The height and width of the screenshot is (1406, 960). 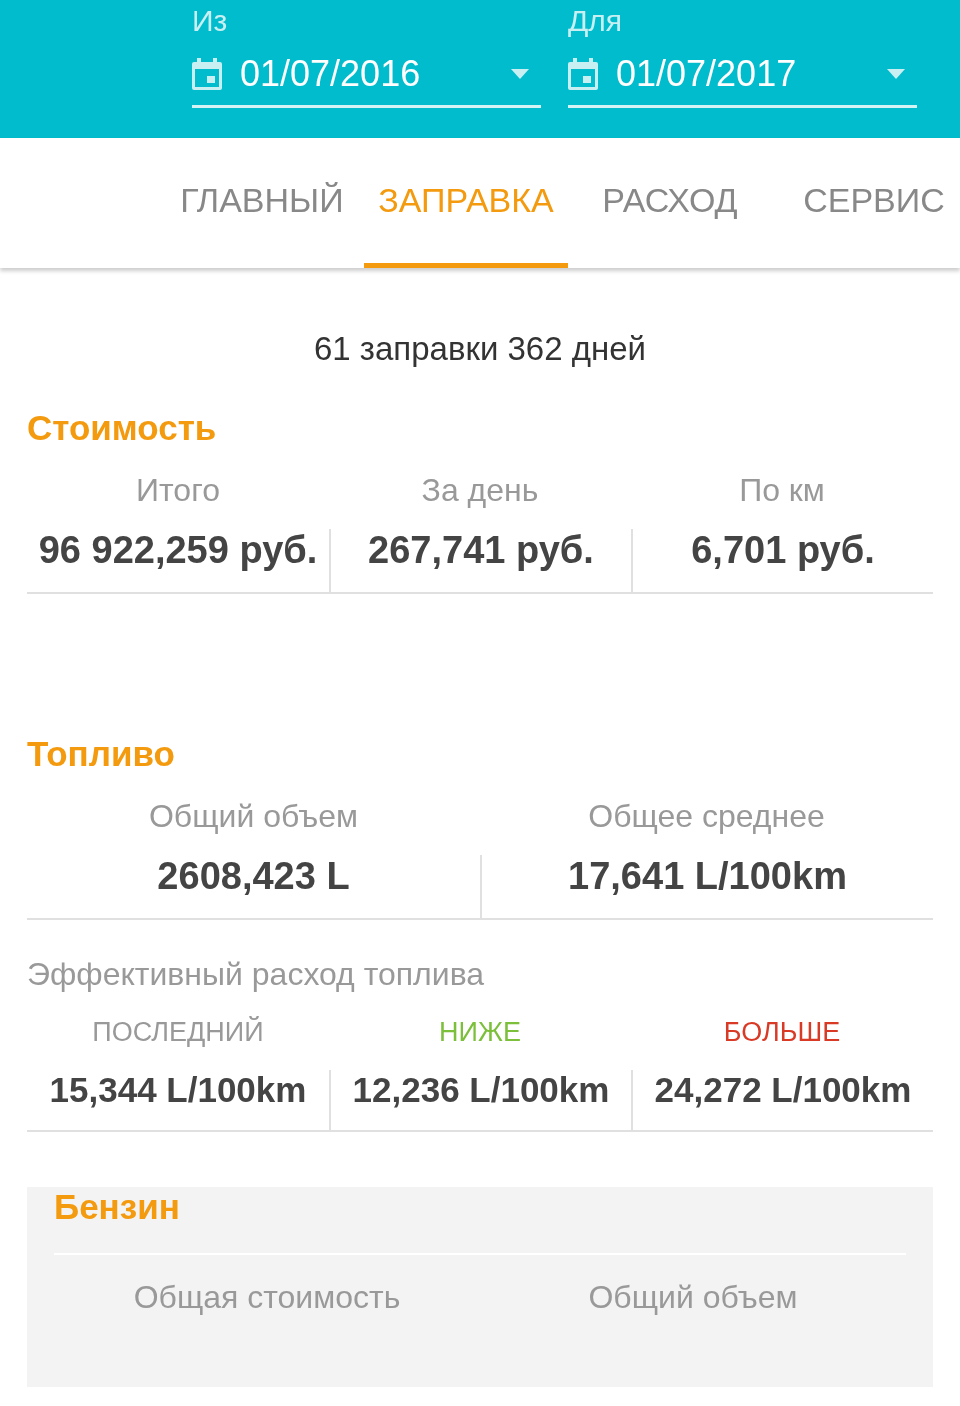 I want to click on stat-value: 12,236 L/100km, so click(x=480, y=1100).